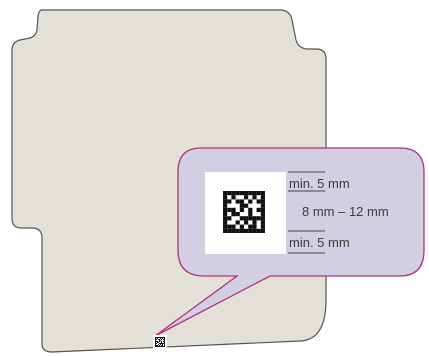  I want to click on code-quiet-zone, so click(245, 213).